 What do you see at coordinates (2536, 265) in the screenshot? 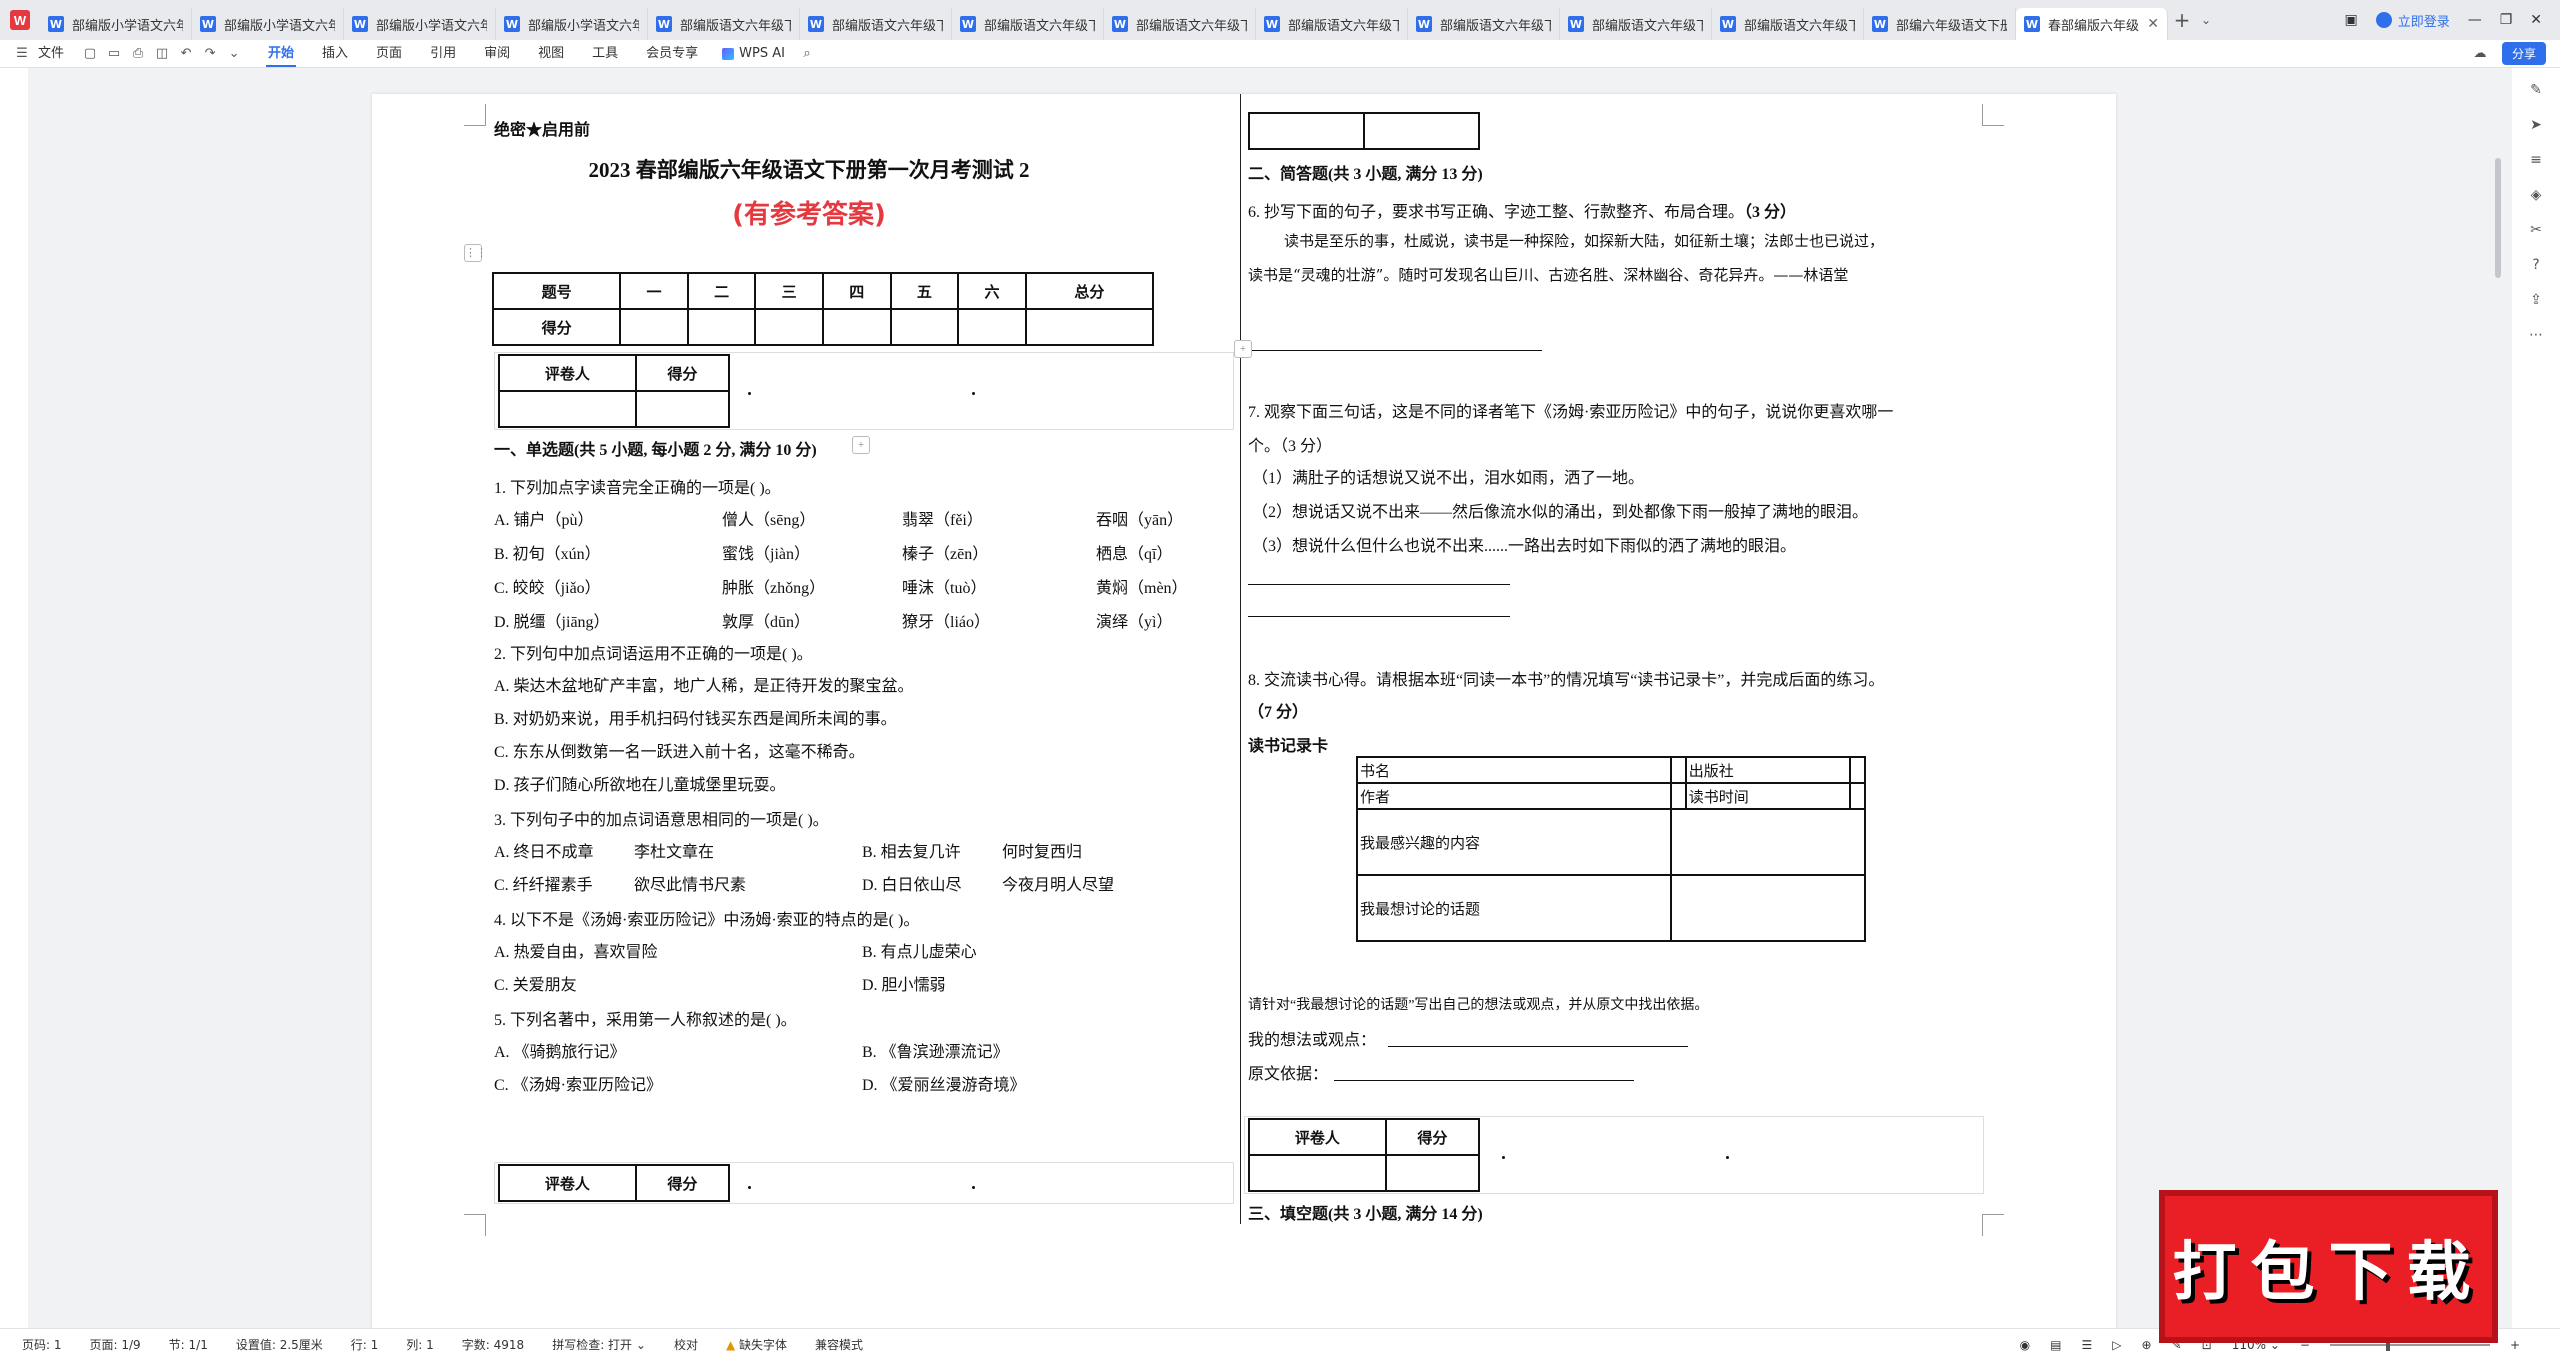
I see `help-icon: ?` at bounding box center [2536, 265].